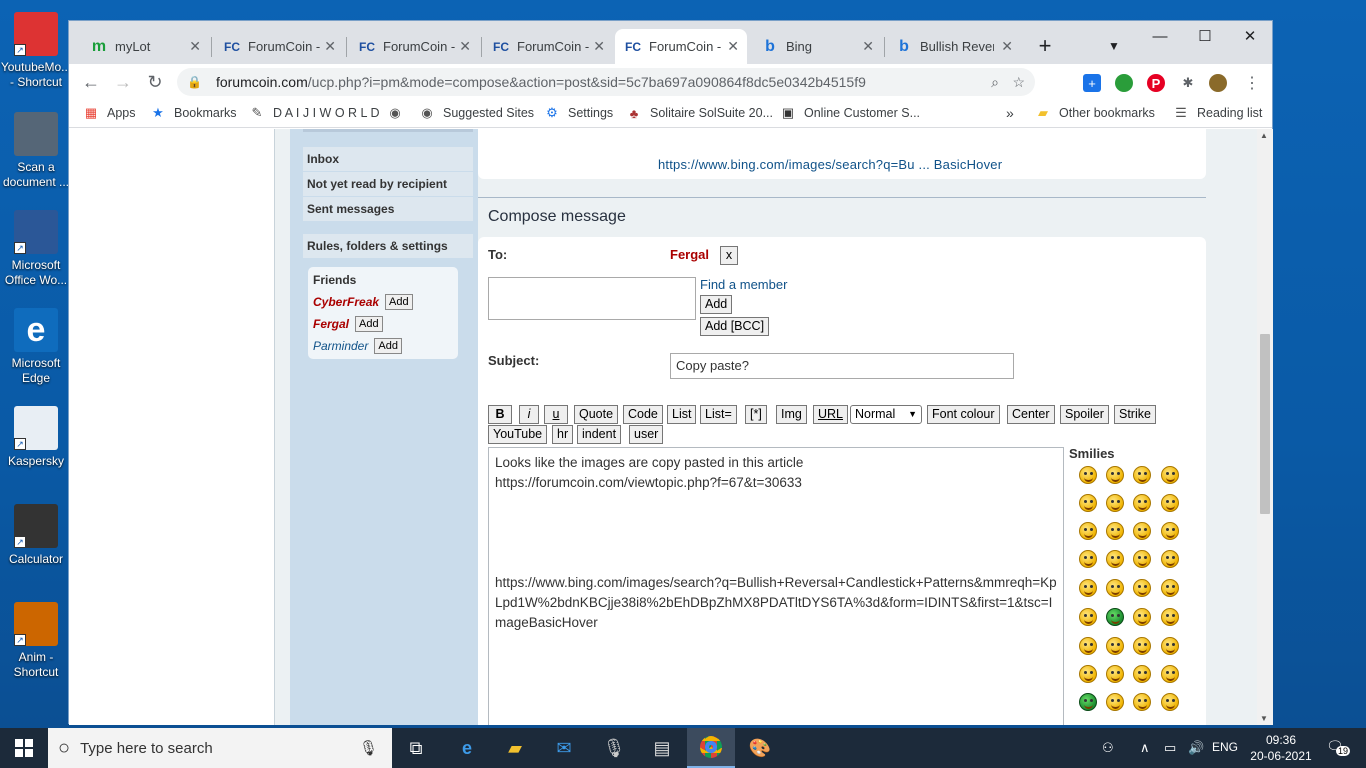  Describe the element at coordinates (1010, 113) in the screenshot. I see `bookmarks-overflow: »` at that location.